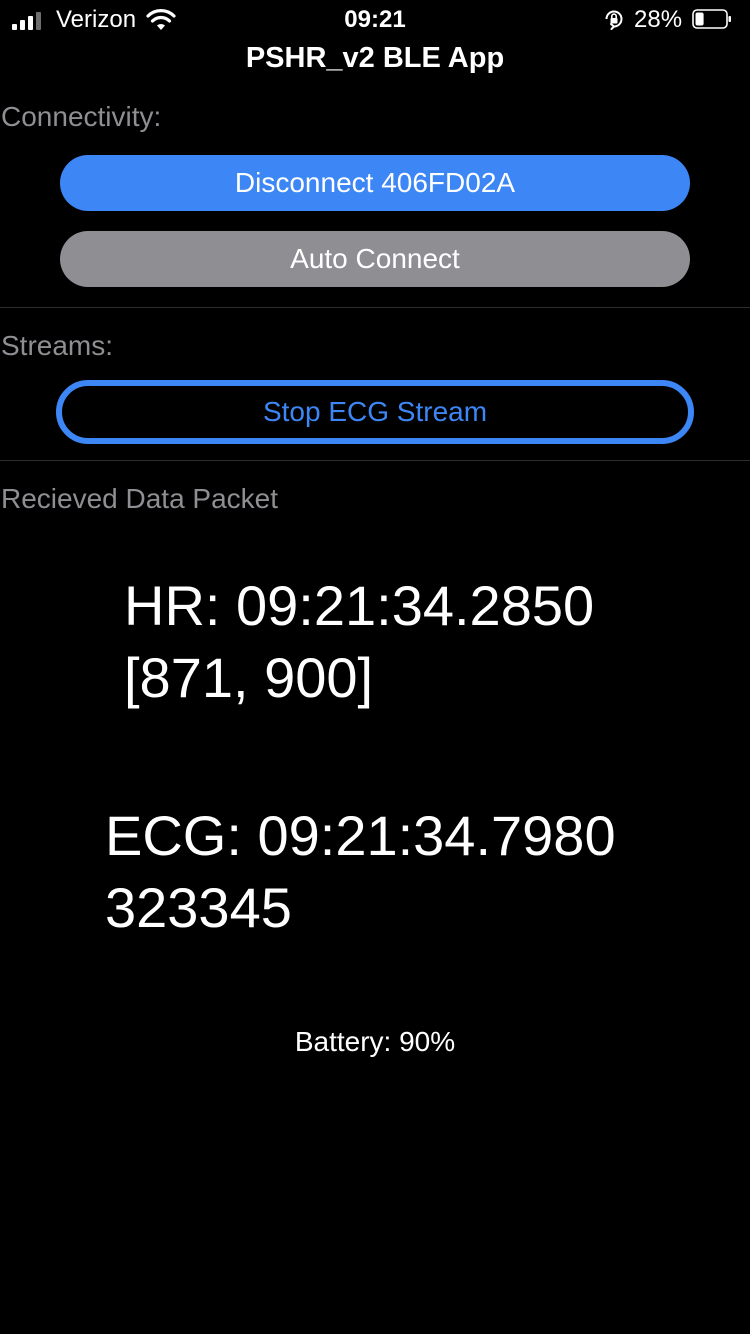 Image resolution: width=750 pixels, height=1334 pixels. What do you see at coordinates (360, 835) in the screenshot?
I see `ecg-timestamp: ECG: 09:21:34.7980` at bounding box center [360, 835].